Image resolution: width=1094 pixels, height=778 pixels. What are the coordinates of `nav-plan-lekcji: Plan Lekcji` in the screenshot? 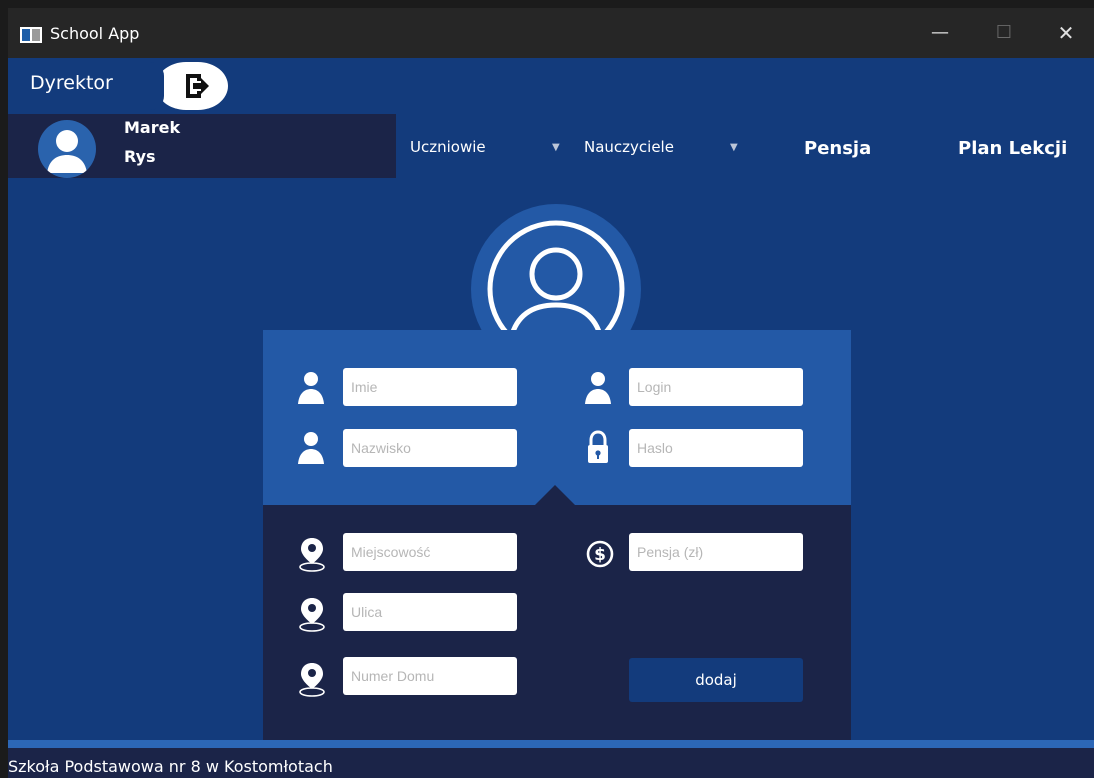 It's located at (1012, 148).